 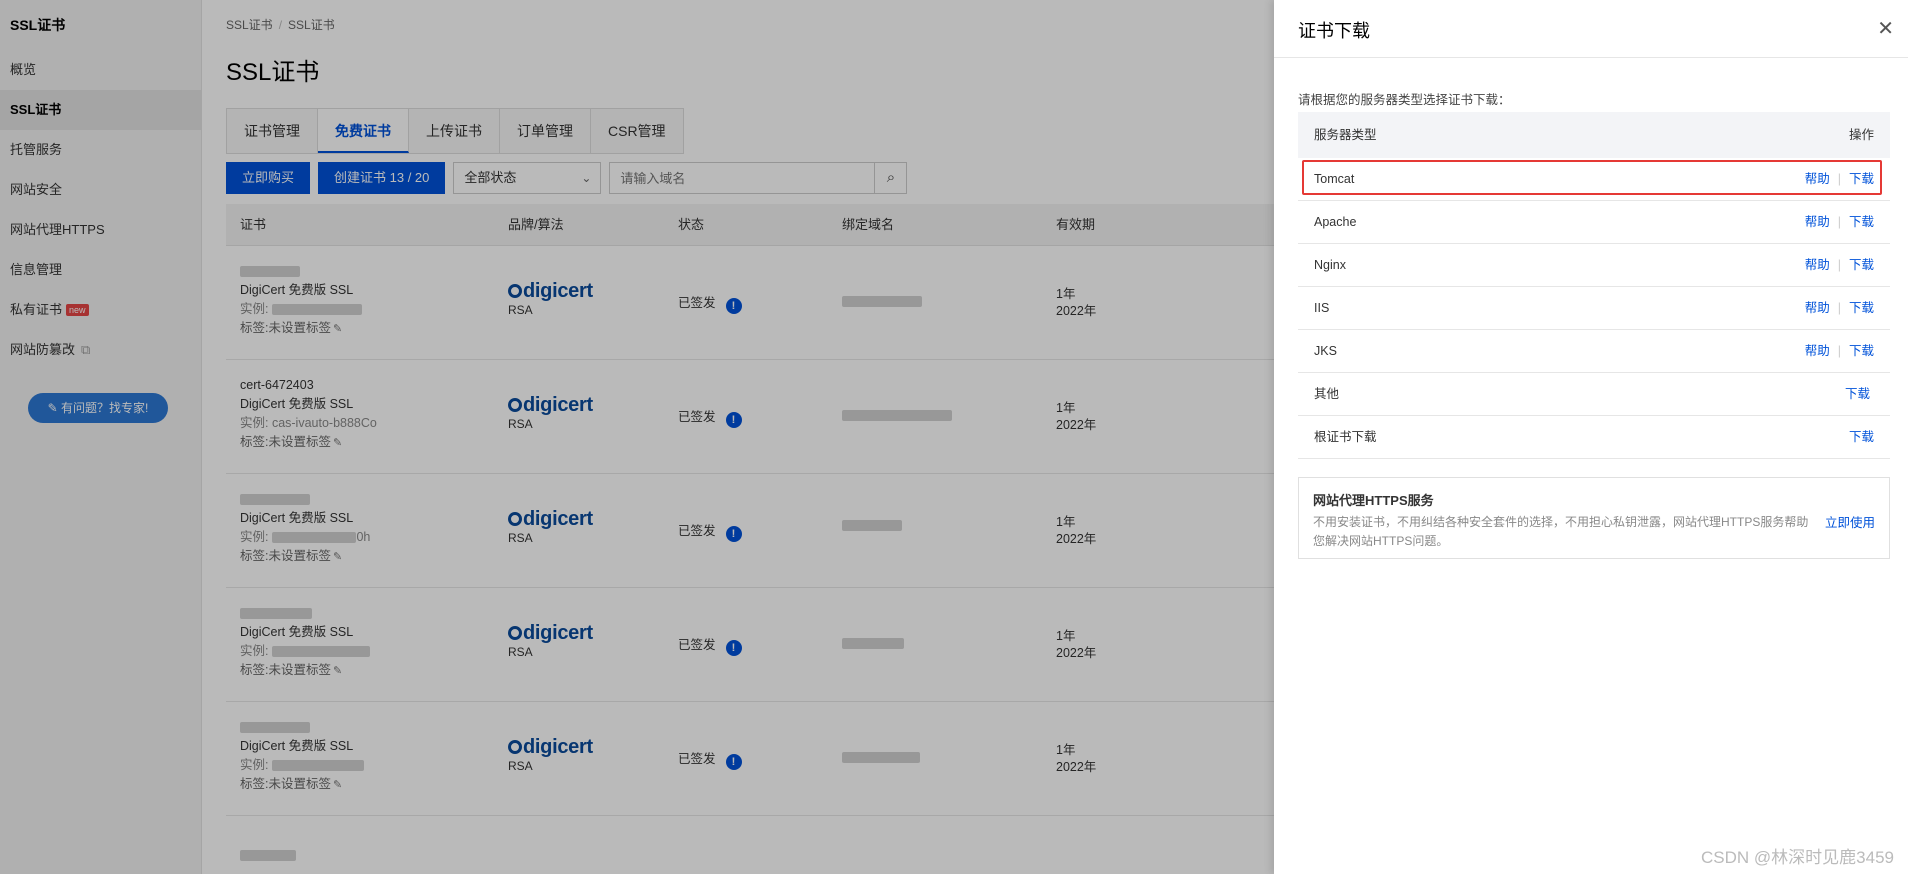 I want to click on server-name: IIS, so click(x=1322, y=308).